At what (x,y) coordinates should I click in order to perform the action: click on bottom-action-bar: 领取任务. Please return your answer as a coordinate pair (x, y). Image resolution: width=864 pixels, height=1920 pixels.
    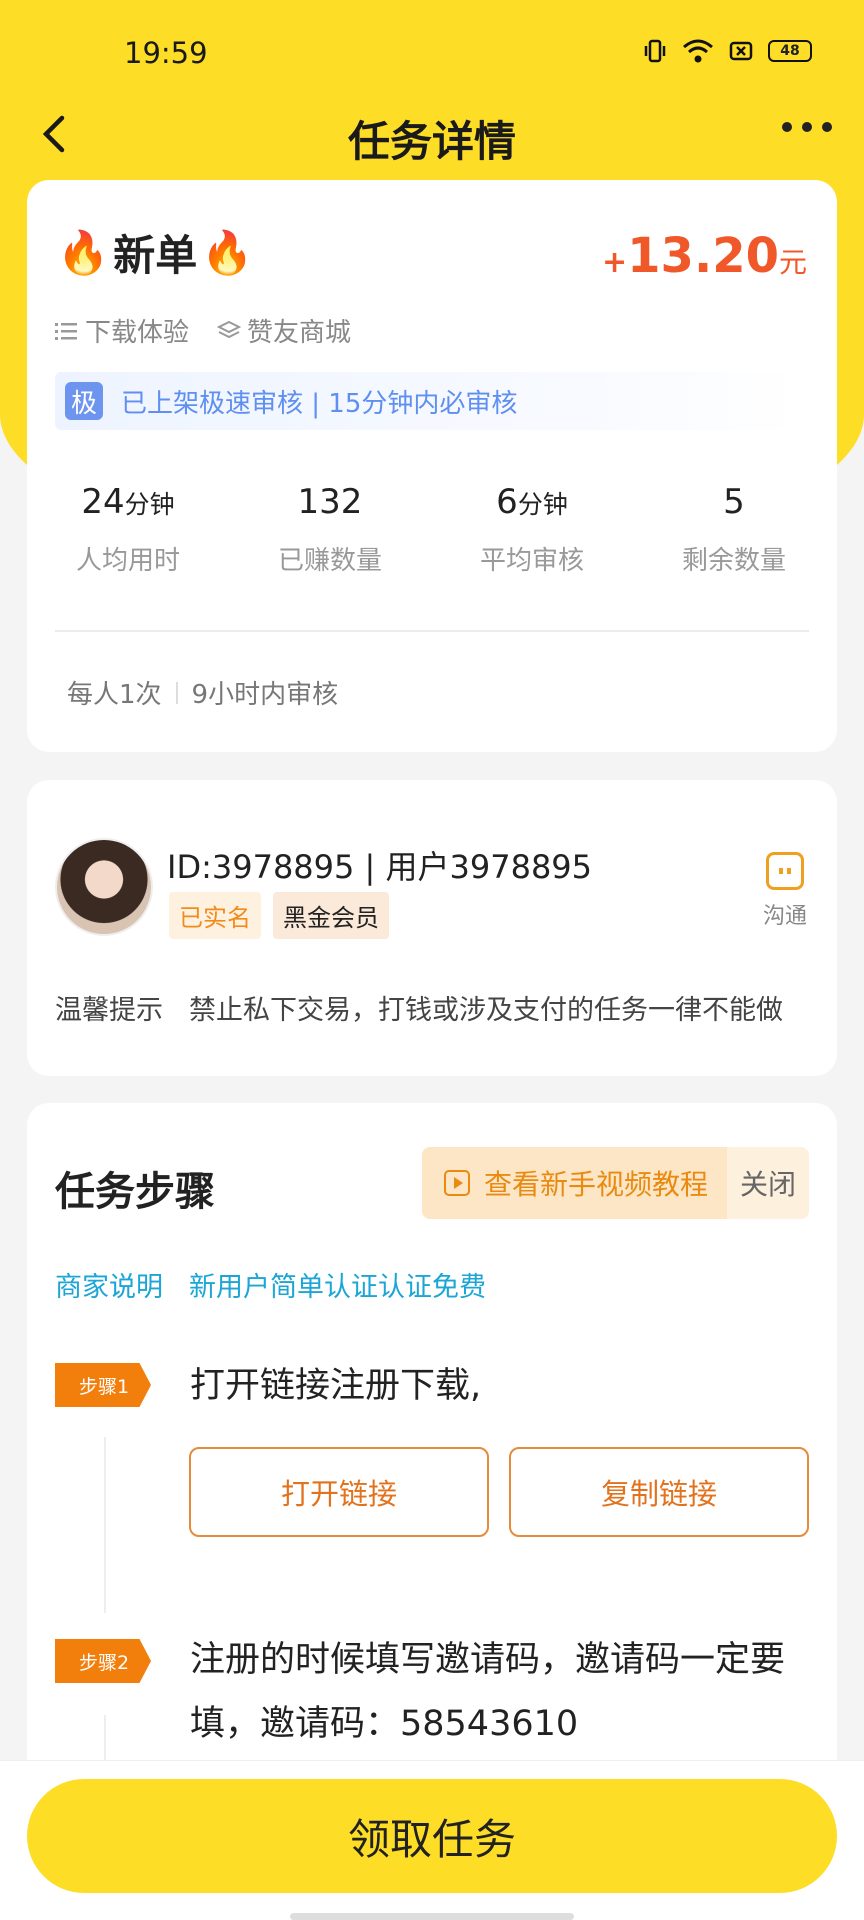
    Looking at the image, I should click on (432, 1840).